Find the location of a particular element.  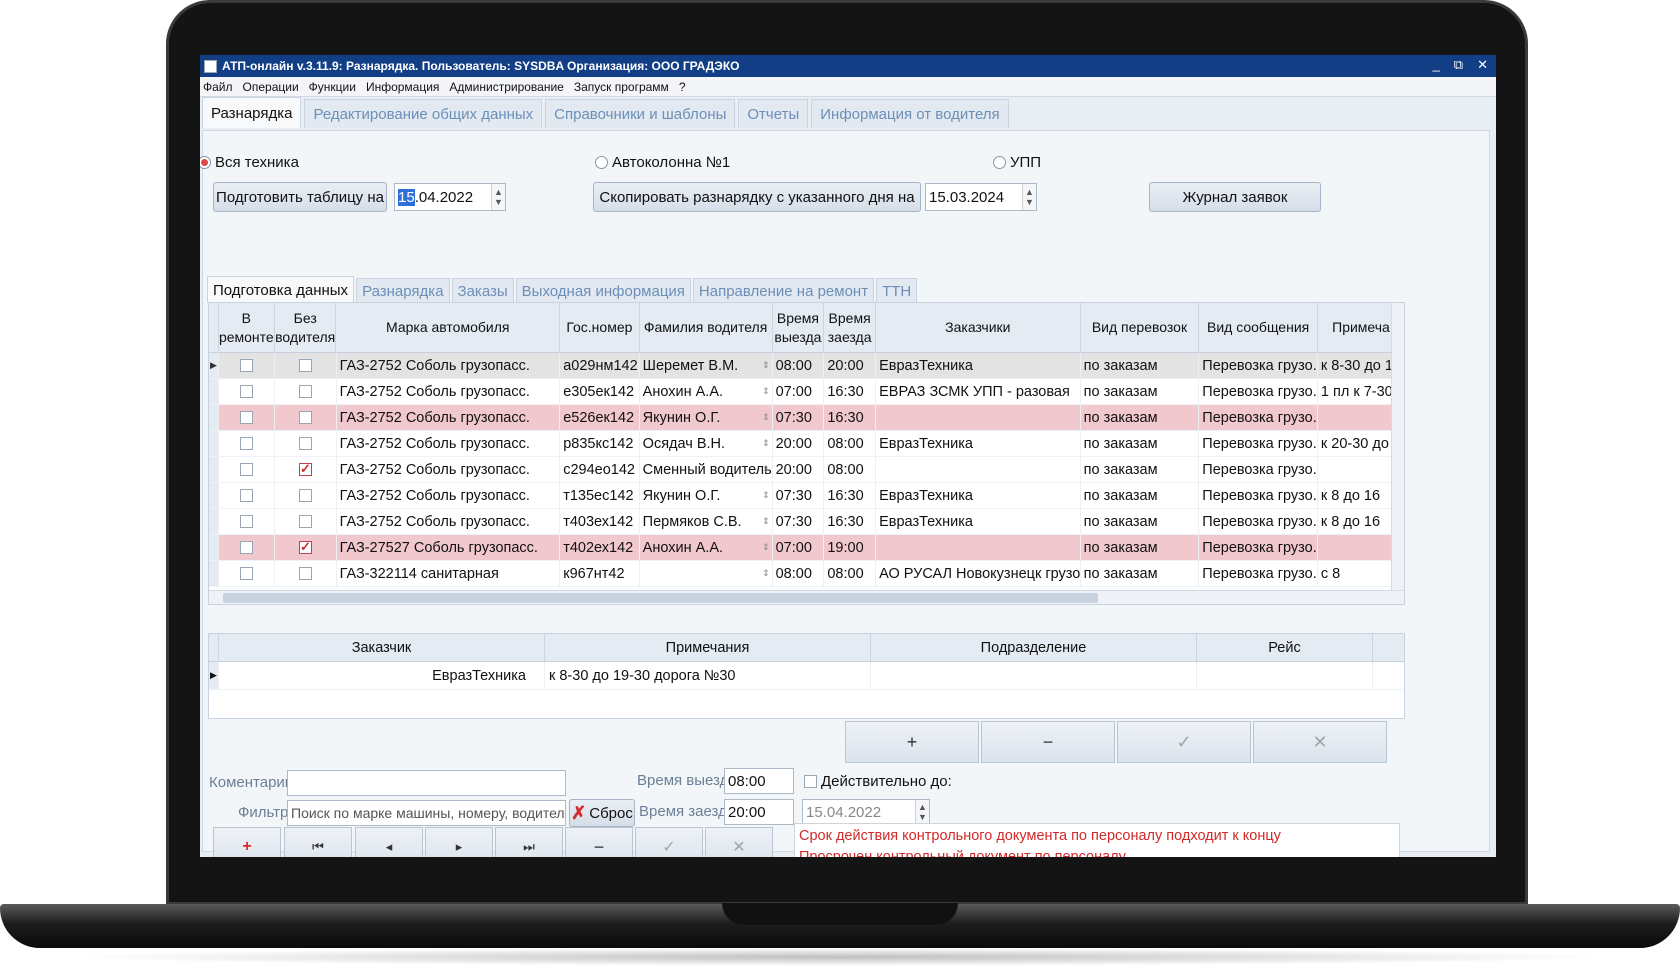

vertical-scrollbar is located at coordinates (1397, 453).